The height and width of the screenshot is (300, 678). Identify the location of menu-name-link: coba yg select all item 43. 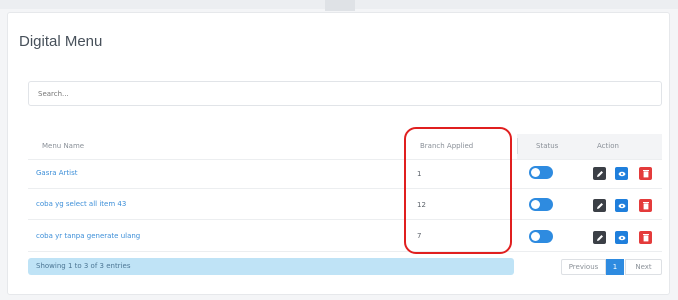
(81, 204).